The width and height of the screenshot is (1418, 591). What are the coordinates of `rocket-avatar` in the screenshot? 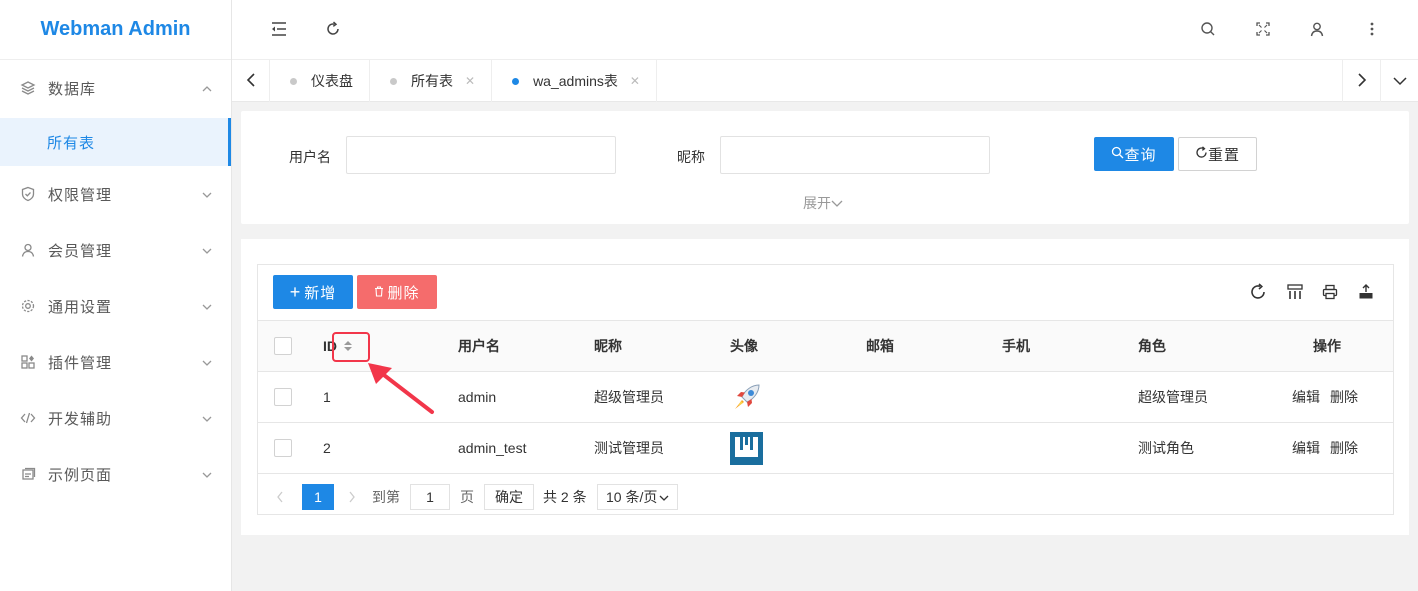 It's located at (747, 397).